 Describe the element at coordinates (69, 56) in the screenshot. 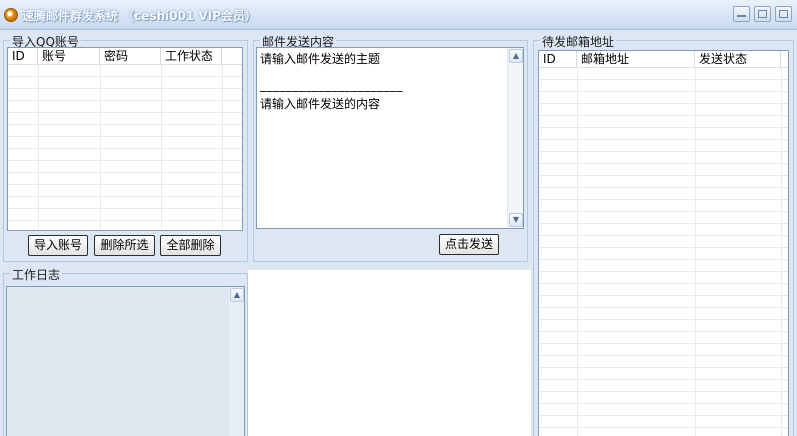

I see `column-account: 账号` at that location.